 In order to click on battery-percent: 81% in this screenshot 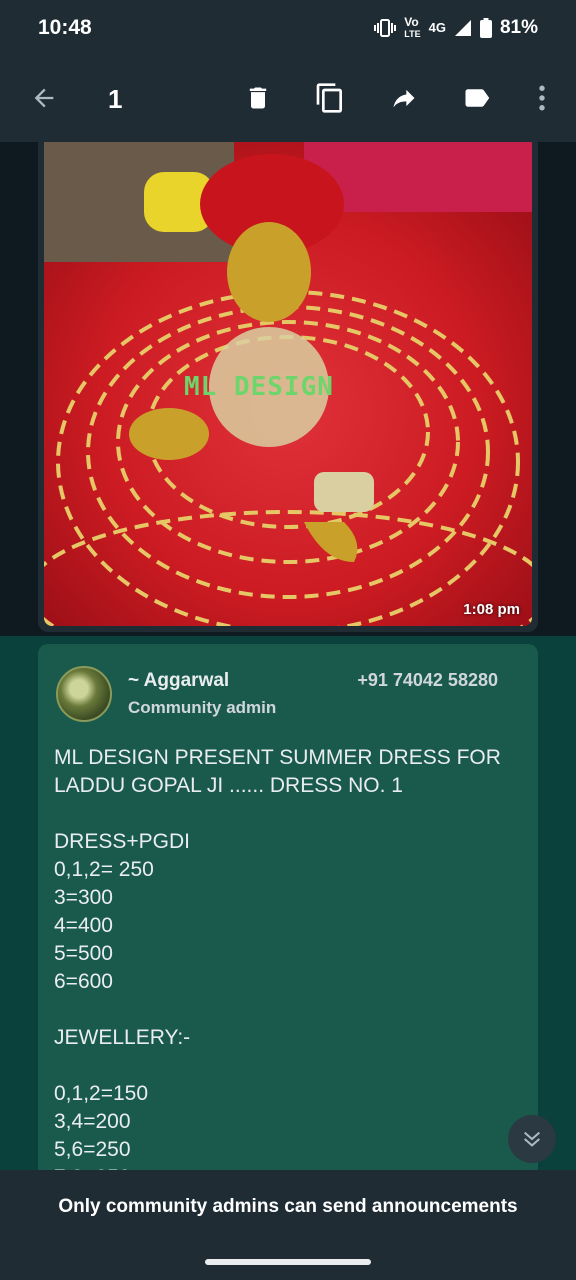, I will do `click(518, 27)`.